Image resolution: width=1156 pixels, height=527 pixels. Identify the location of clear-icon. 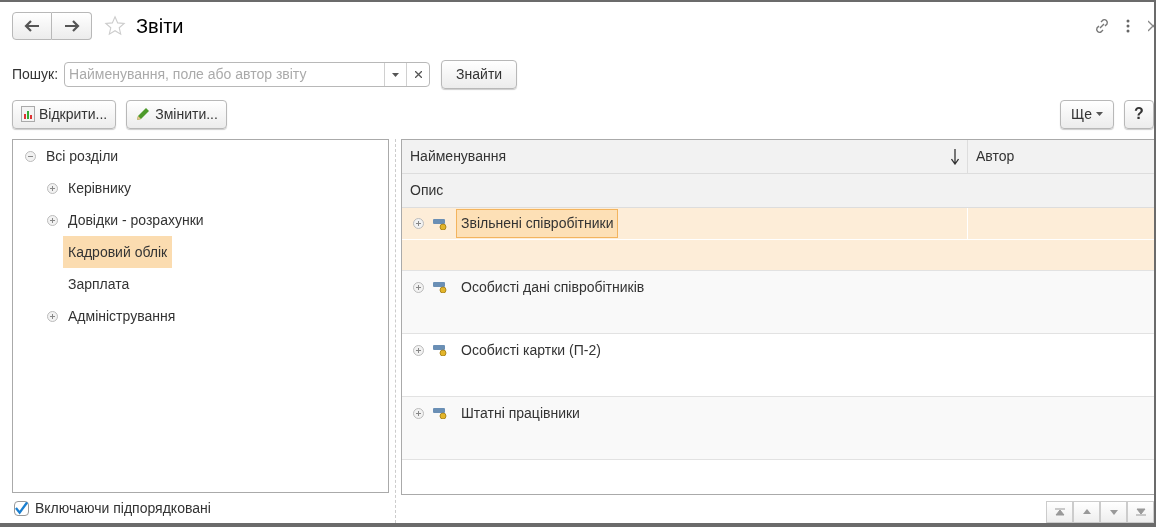
(418, 74).